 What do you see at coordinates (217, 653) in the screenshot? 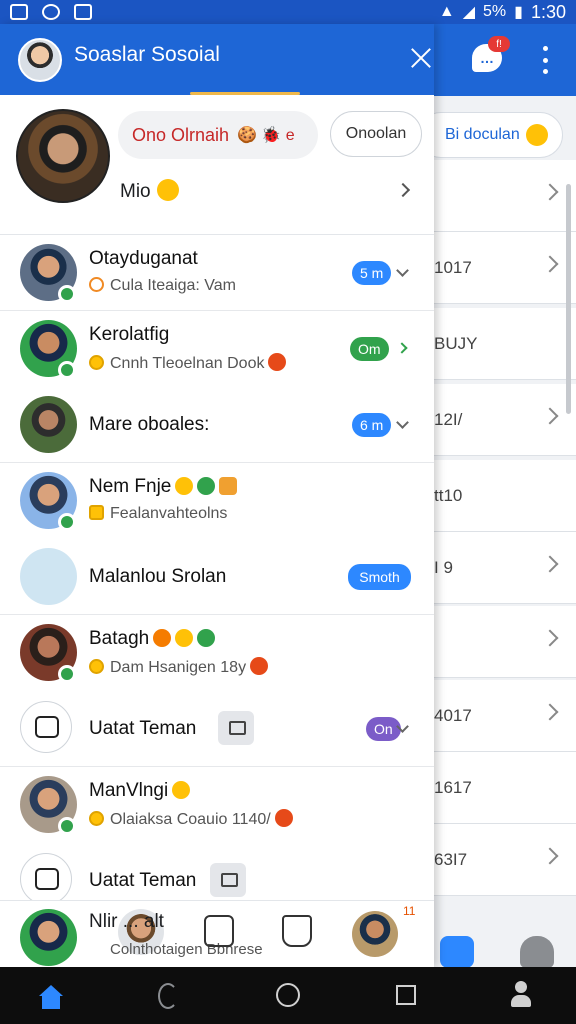
I see `list-item: Batagh Dam Hsanigen 18y` at bounding box center [217, 653].